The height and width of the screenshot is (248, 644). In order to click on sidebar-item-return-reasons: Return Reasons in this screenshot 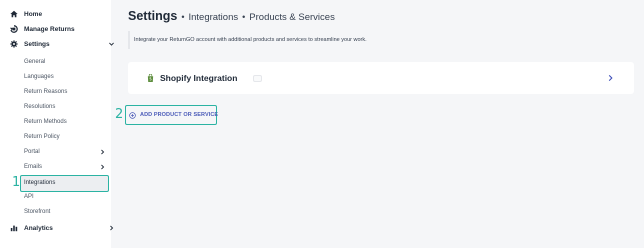, I will do `click(45, 92)`.